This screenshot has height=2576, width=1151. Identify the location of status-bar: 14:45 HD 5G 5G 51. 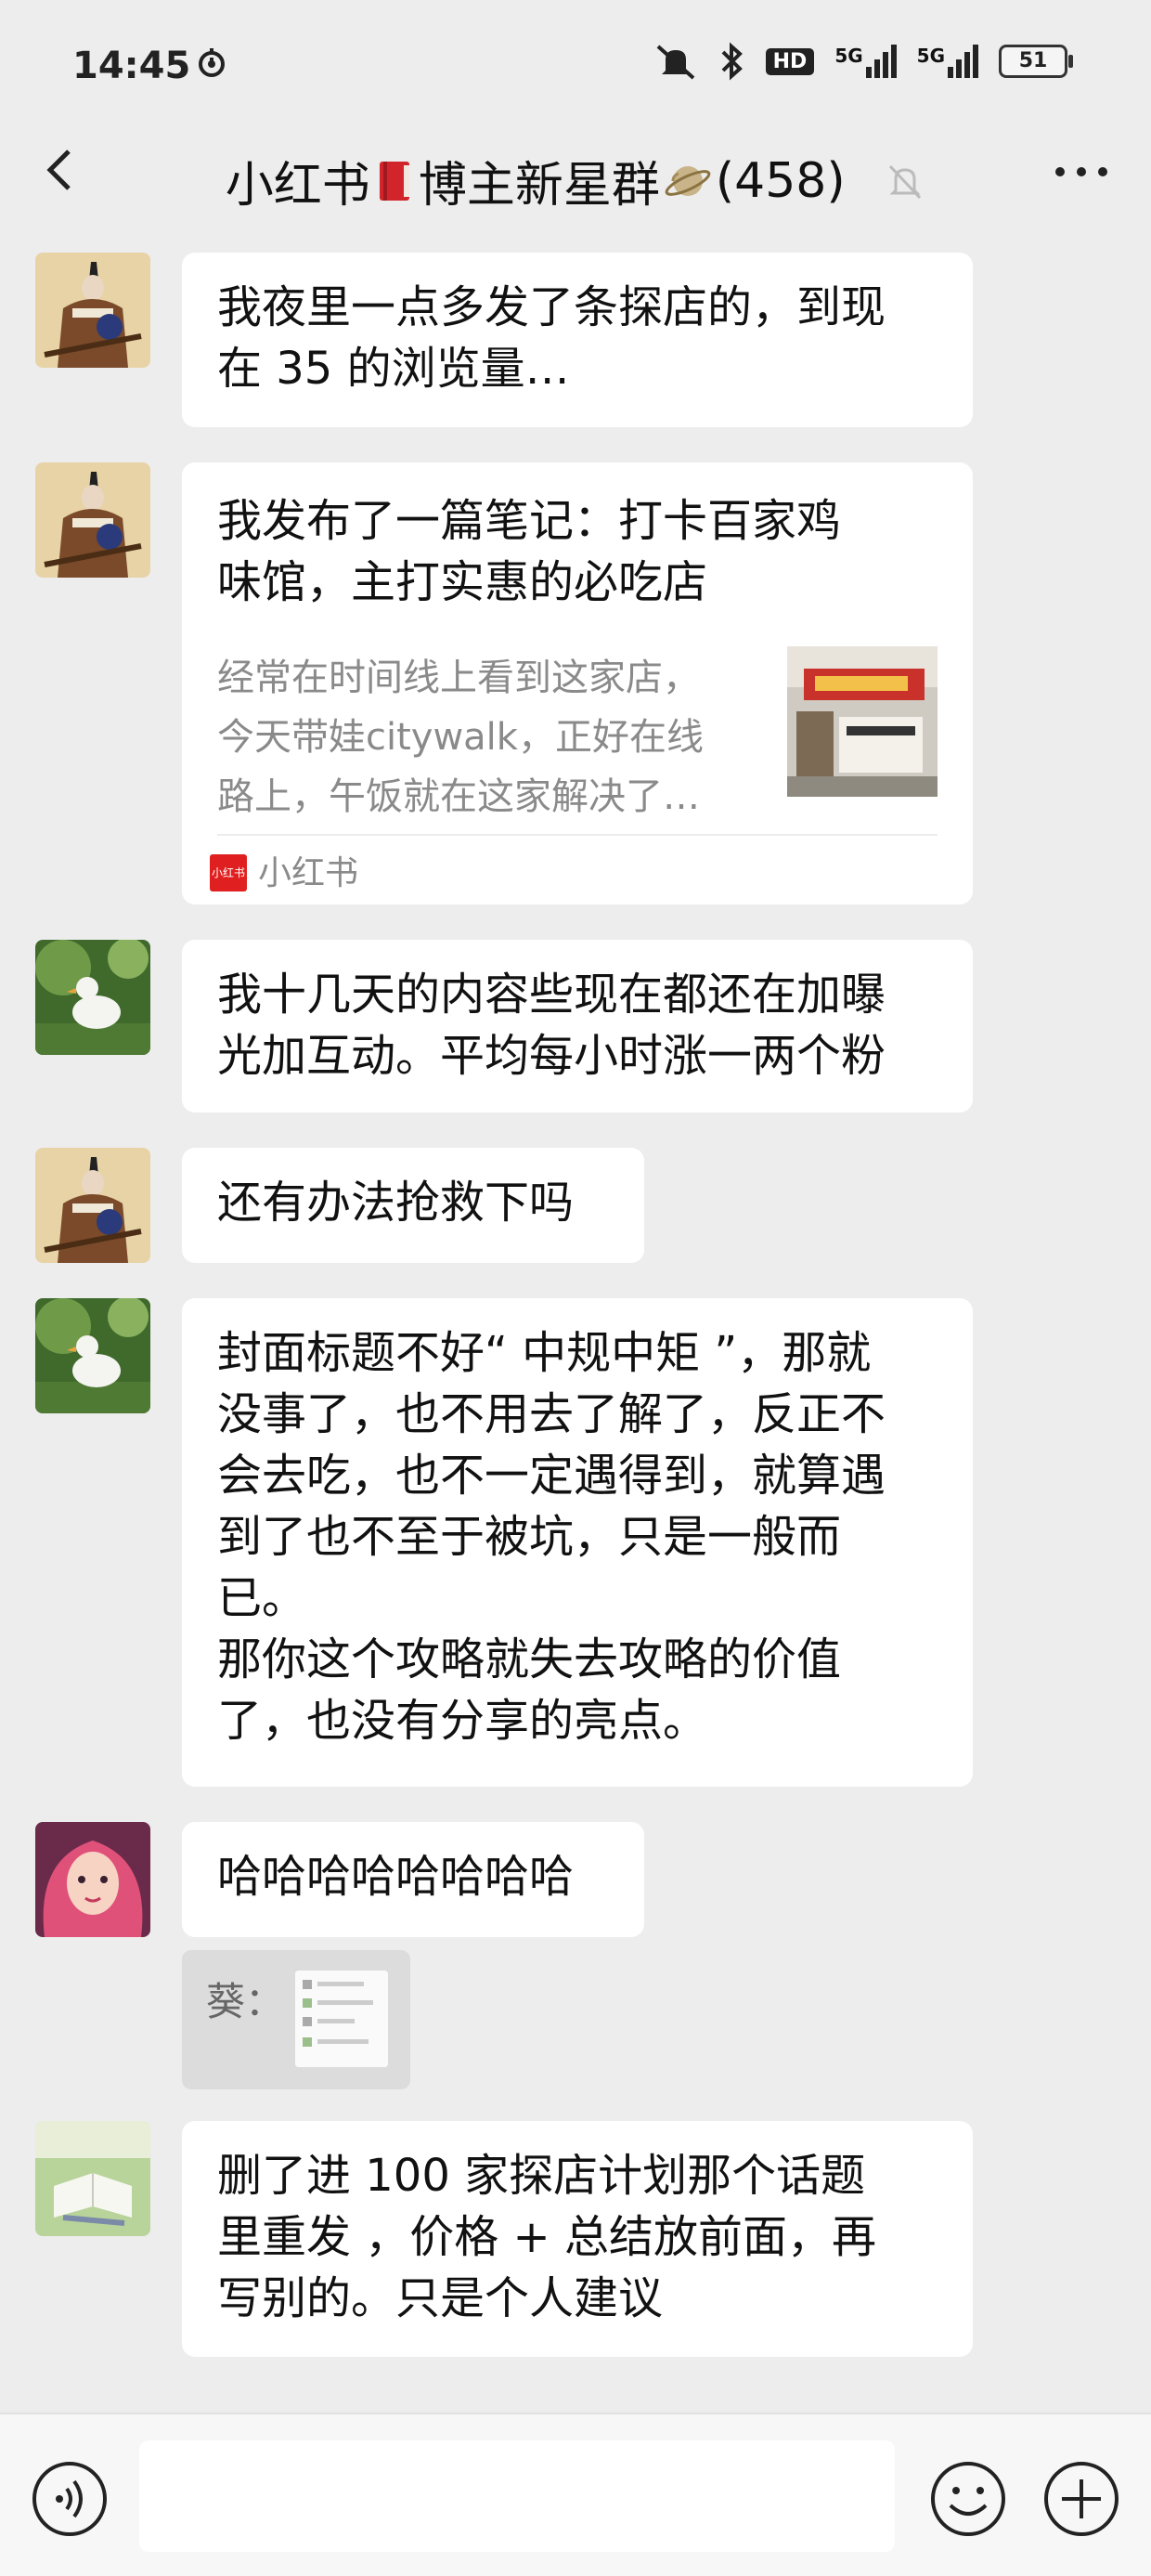
(575, 67).